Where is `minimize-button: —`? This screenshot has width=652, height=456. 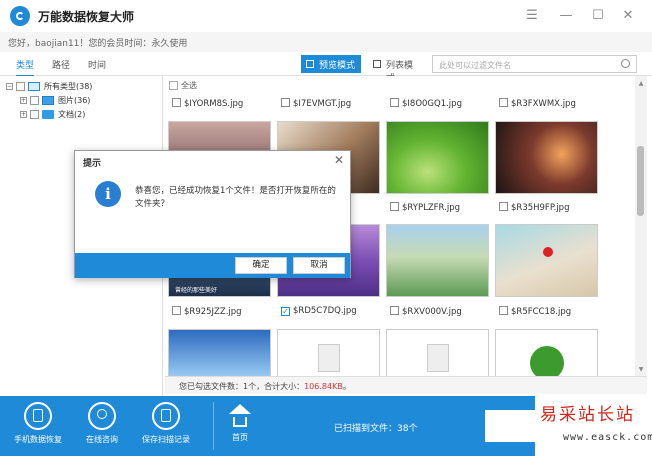 minimize-button: — is located at coordinates (566, 16).